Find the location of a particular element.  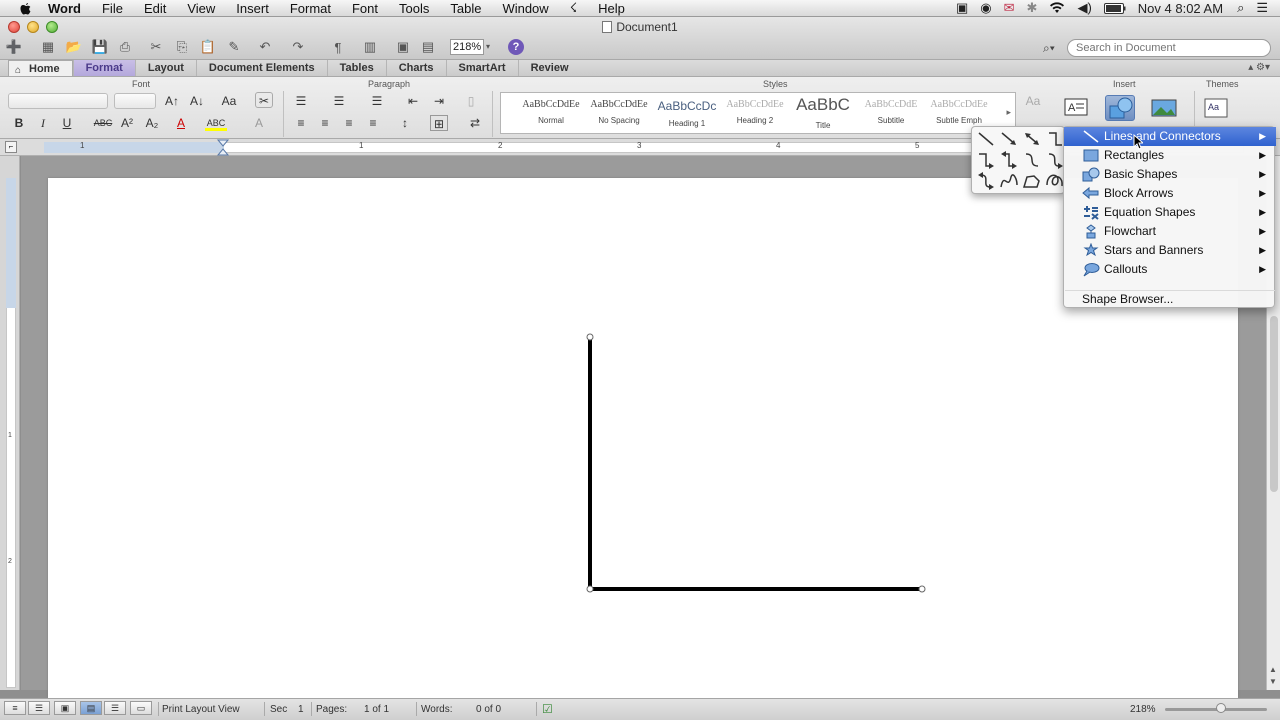

menu-format: Format is located at coordinates (310, 8).